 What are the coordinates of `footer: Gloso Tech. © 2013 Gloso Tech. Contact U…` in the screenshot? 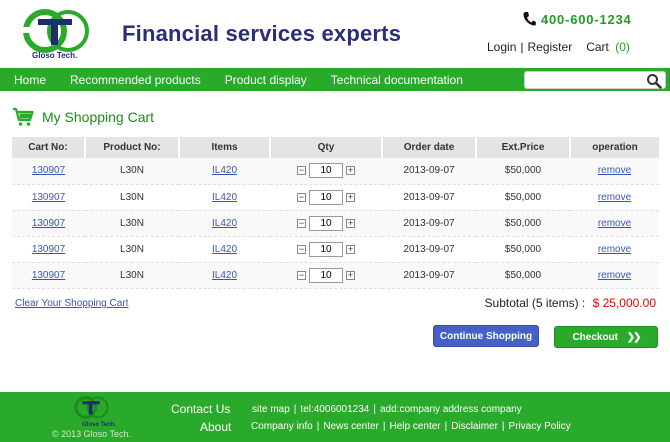 It's located at (335, 417).